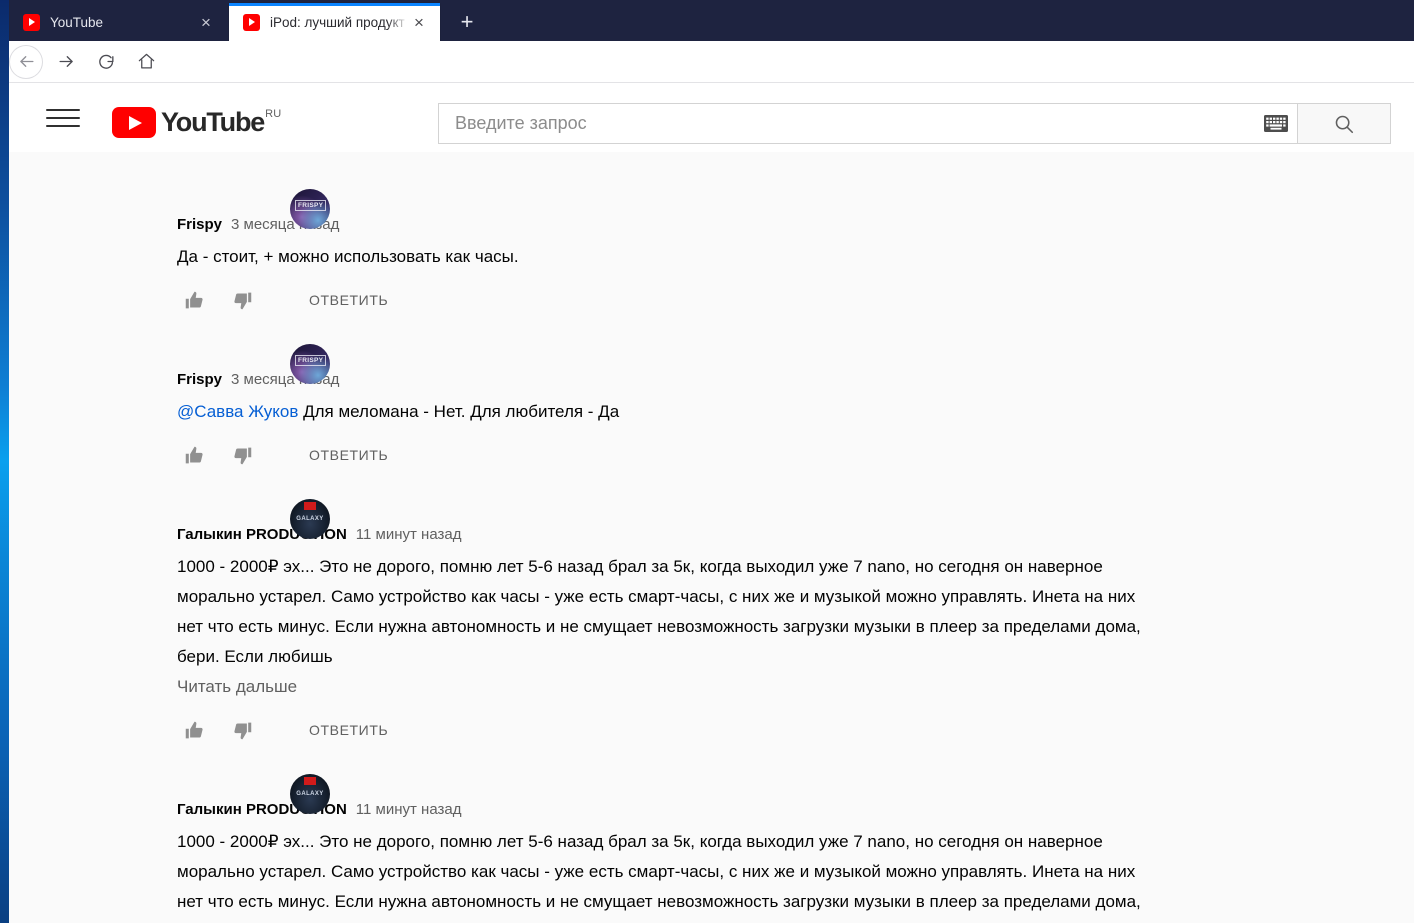  I want to click on keyboard-icon, so click(1276, 123).